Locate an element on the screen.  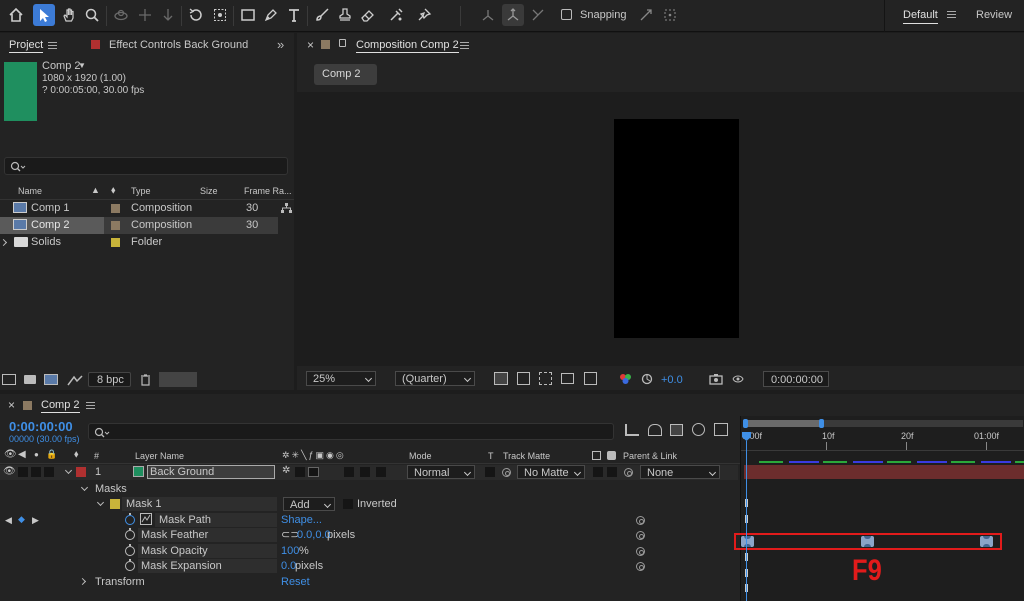
col-mode: Mode is located at coordinates (420, 456).